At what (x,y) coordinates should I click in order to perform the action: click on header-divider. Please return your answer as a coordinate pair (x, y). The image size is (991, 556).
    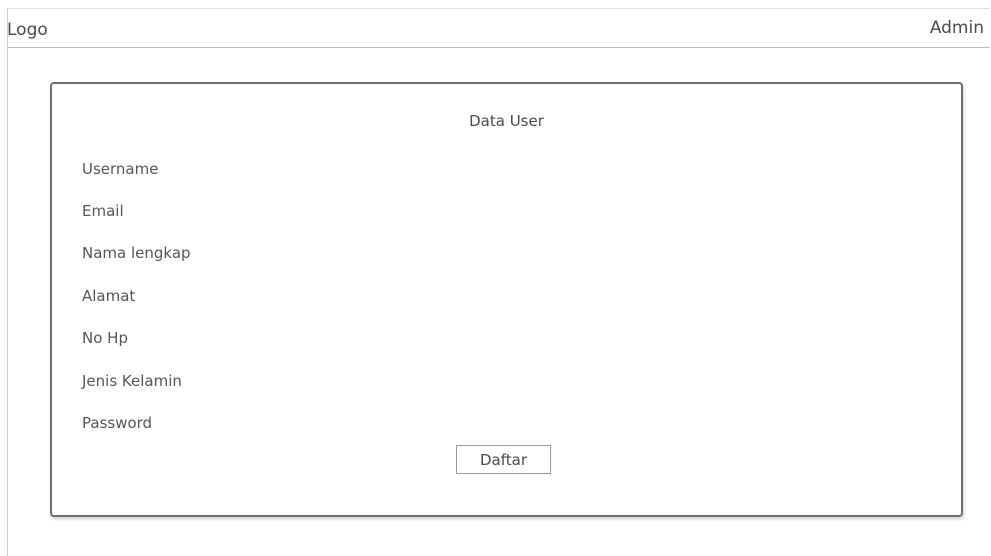
    Looking at the image, I should click on (498, 47).